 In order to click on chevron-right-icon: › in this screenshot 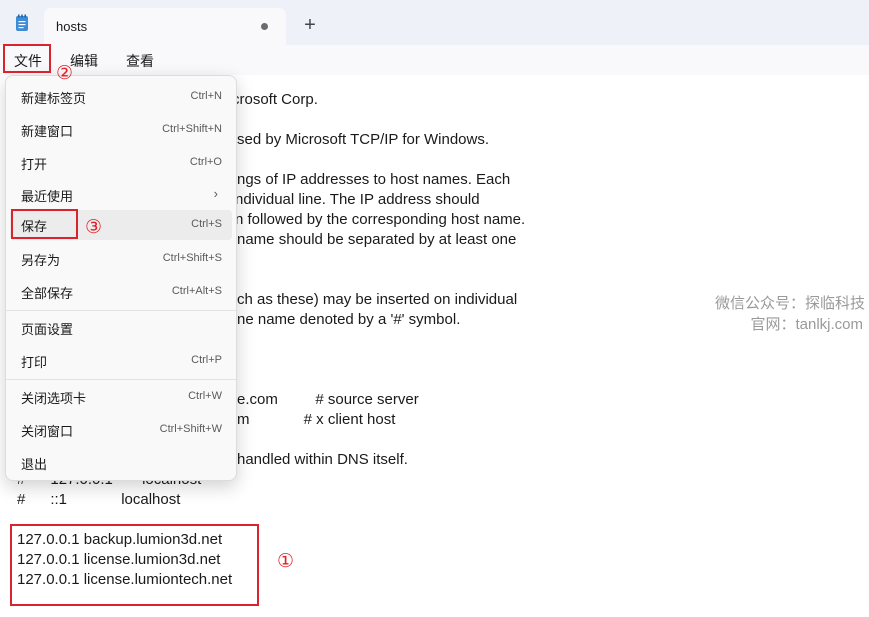, I will do `click(215, 193)`.